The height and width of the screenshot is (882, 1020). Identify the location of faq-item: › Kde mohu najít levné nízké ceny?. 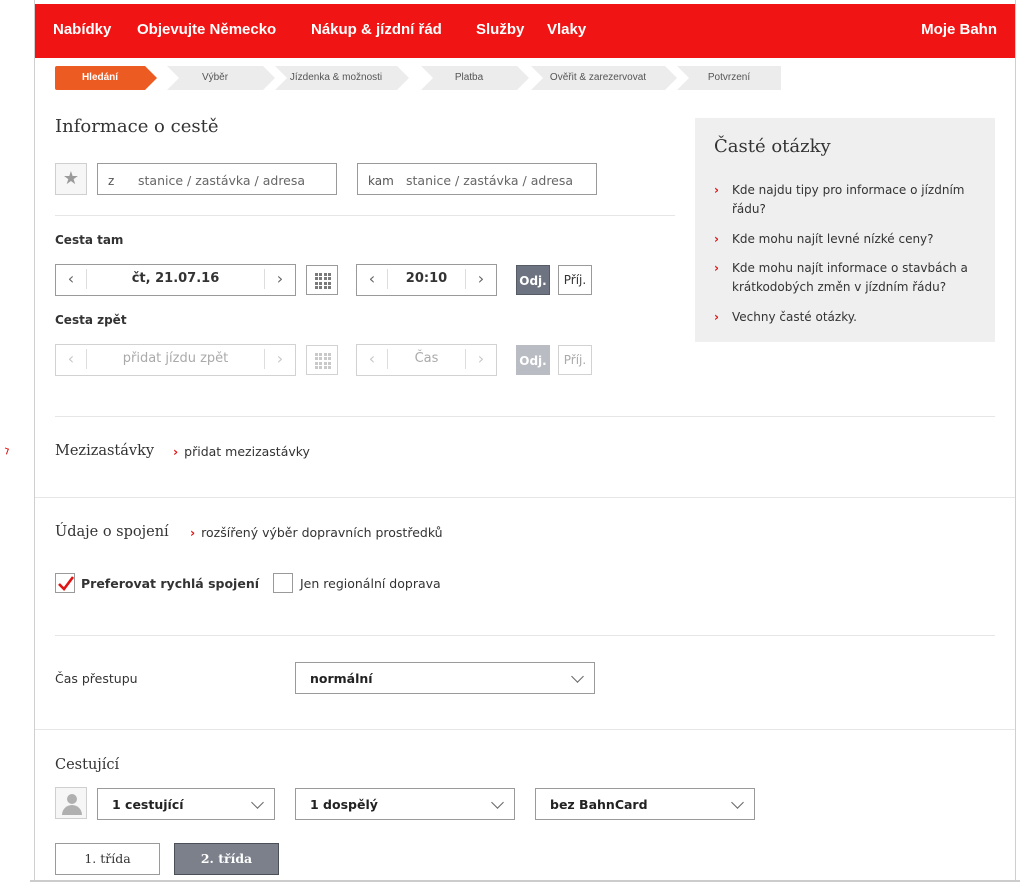
(849, 239).